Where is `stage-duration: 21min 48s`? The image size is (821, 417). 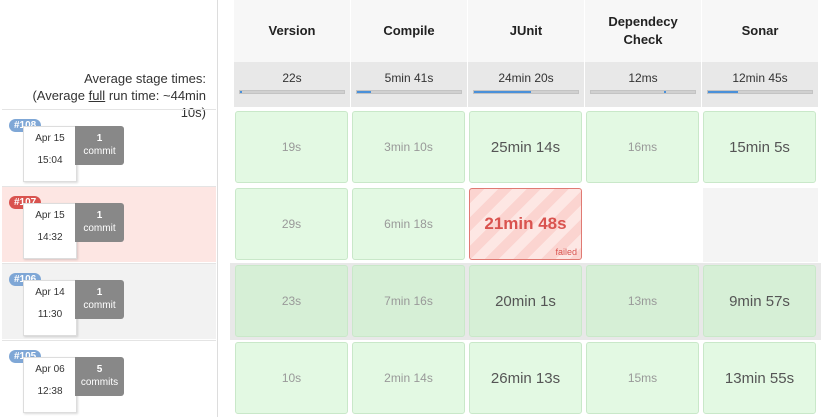
stage-duration: 21min 48s is located at coordinates (525, 223).